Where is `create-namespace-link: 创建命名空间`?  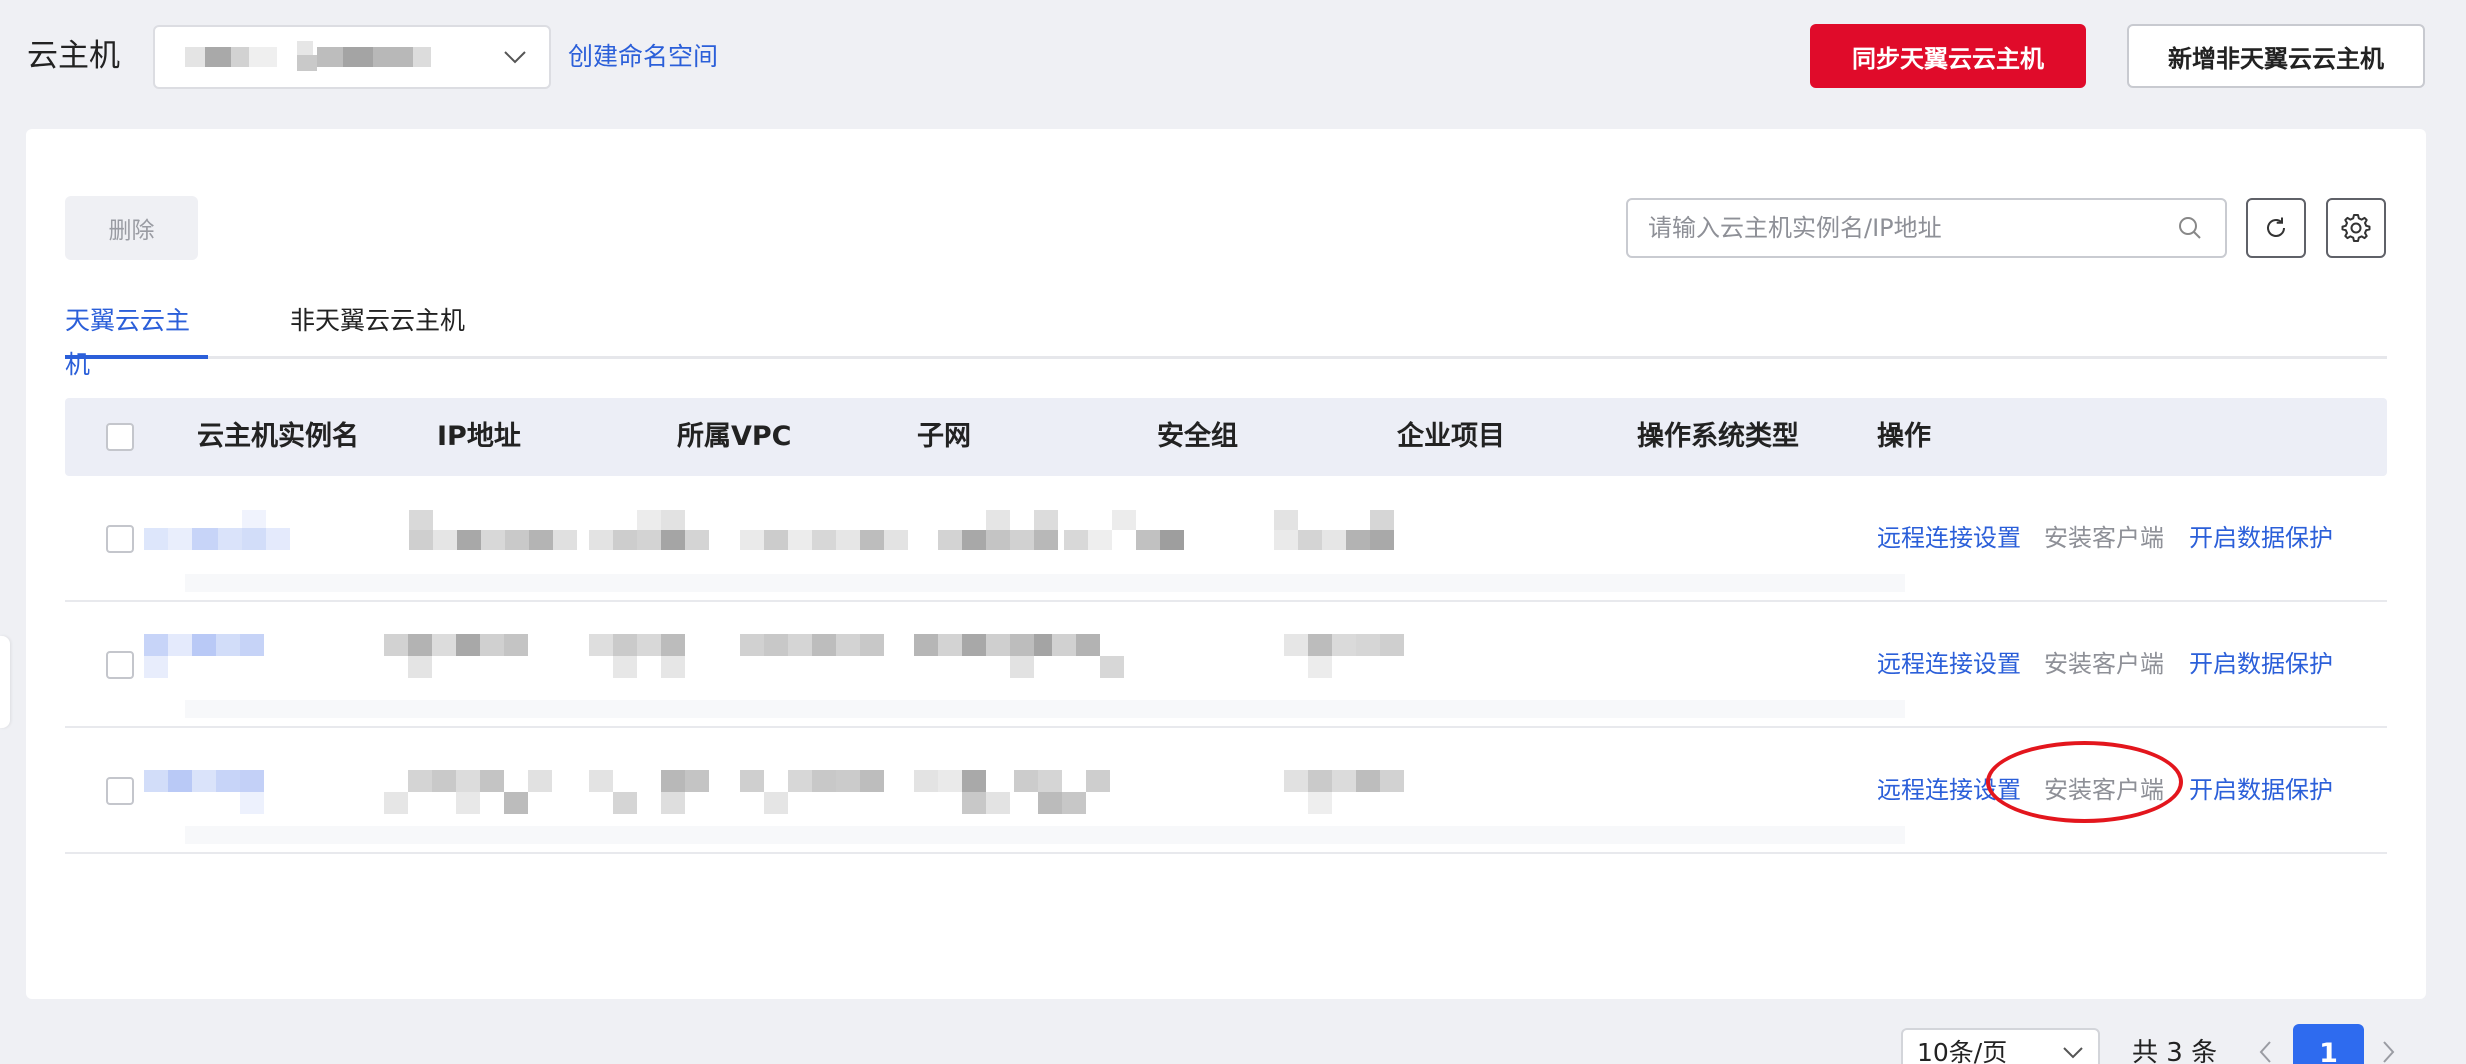
create-namespace-link: 创建命名空间 is located at coordinates (643, 57).